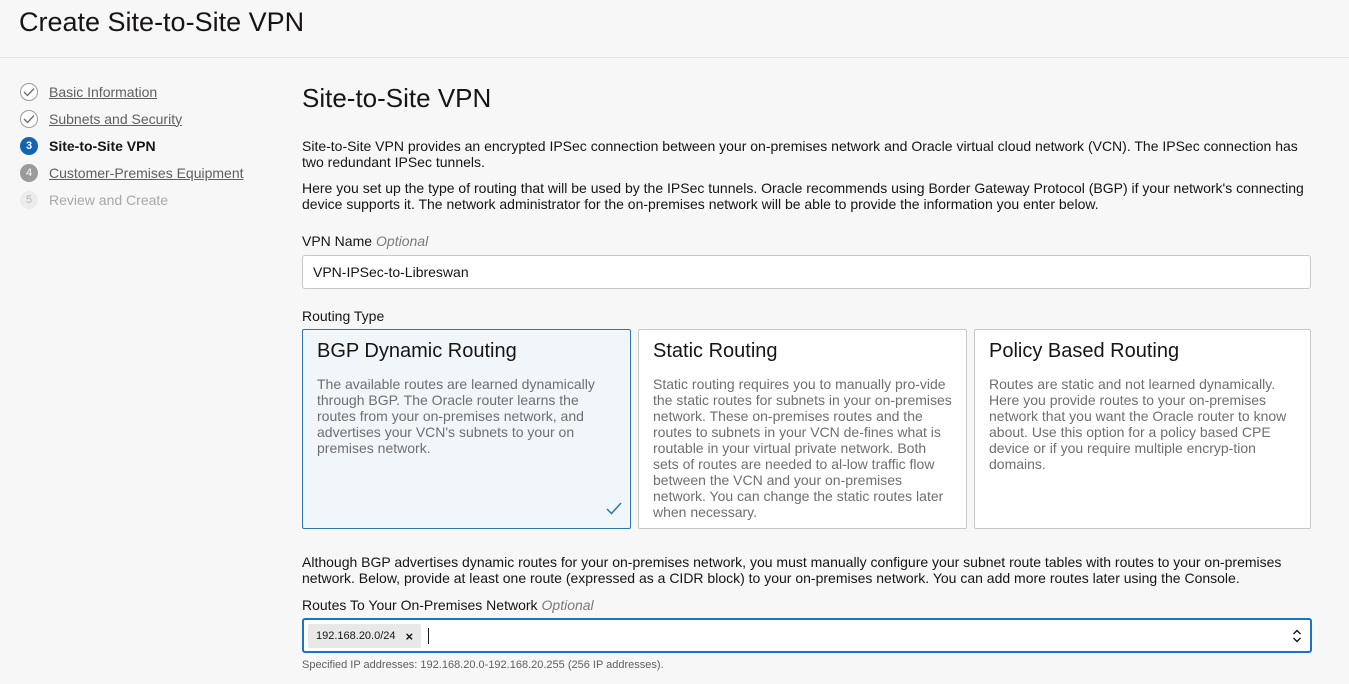 This screenshot has height=684, width=1349. Describe the element at coordinates (29, 199) in the screenshot. I see `step-number-badge: 5` at that location.